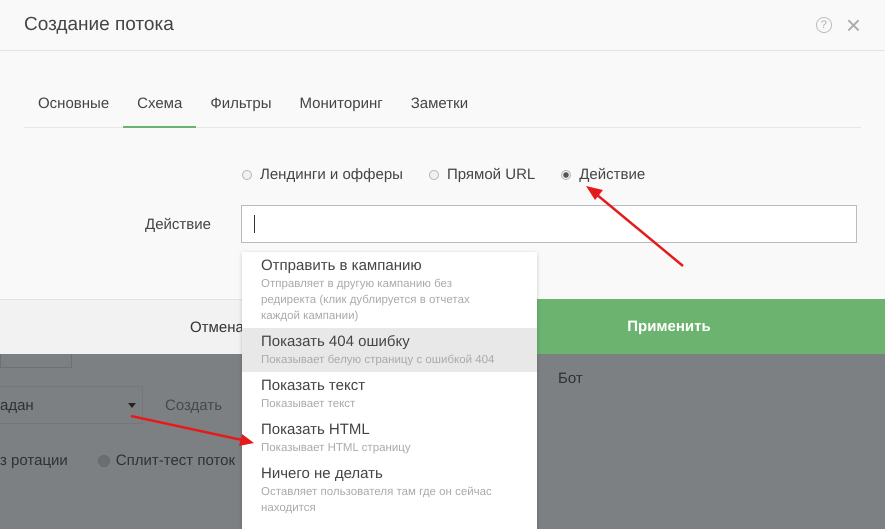  Describe the element at coordinates (366, 300) in the screenshot. I see `option-description: Отправляет в другую кампанию без редиректа (клик дублируется в отчетах каждой кампании)` at that location.